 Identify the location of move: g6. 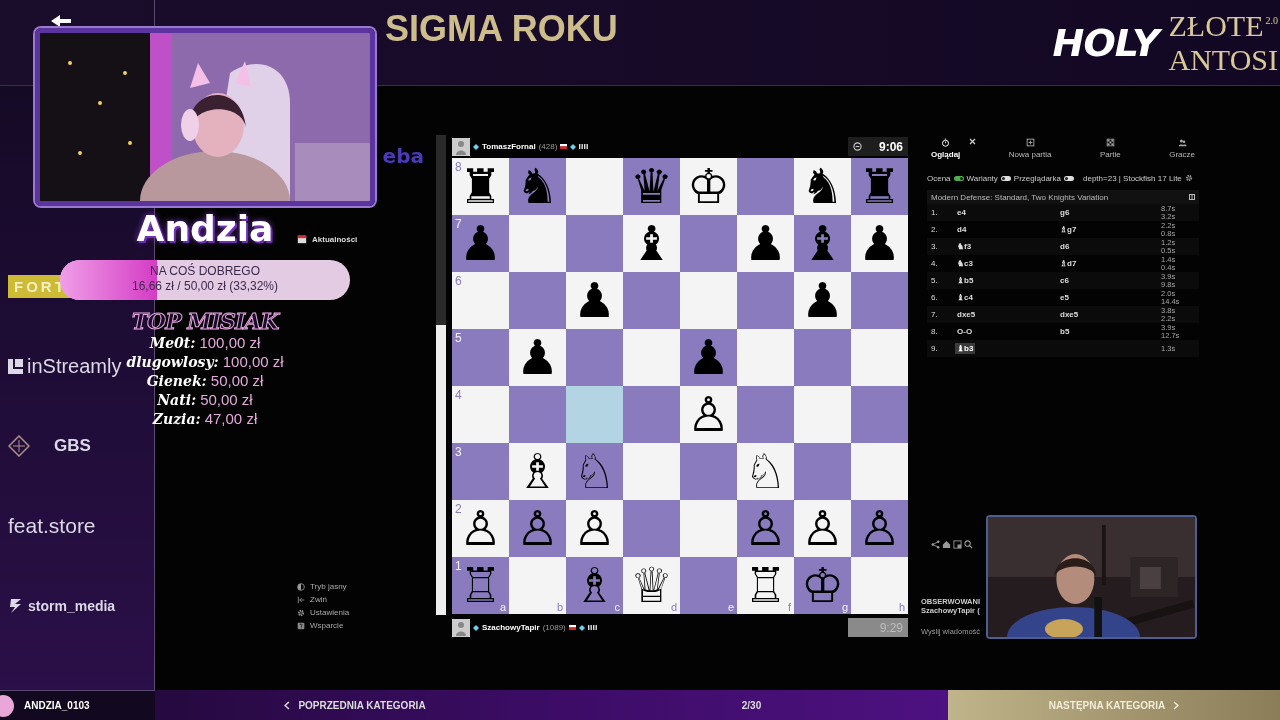
(1065, 212).